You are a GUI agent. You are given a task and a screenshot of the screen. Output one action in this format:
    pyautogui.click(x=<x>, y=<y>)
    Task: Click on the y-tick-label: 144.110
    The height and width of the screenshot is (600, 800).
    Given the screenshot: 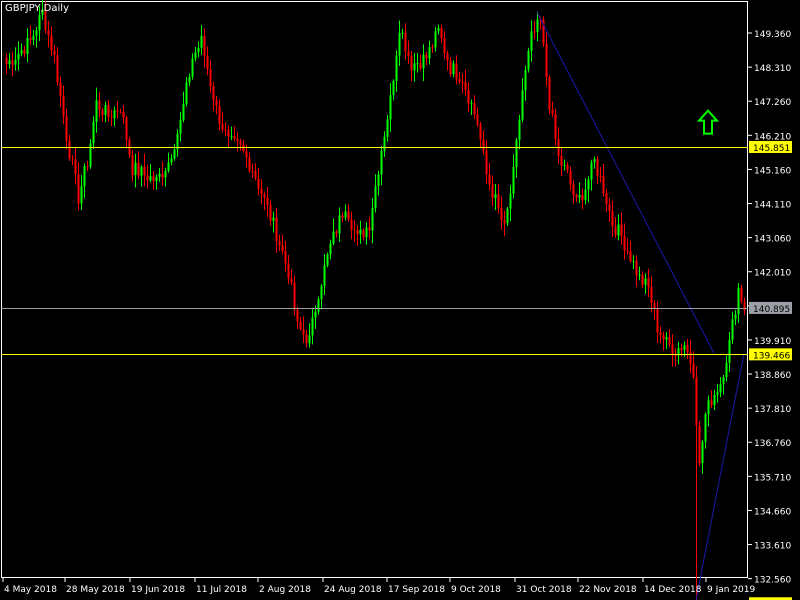 What is the action you would take?
    pyautogui.click(x=772, y=206)
    